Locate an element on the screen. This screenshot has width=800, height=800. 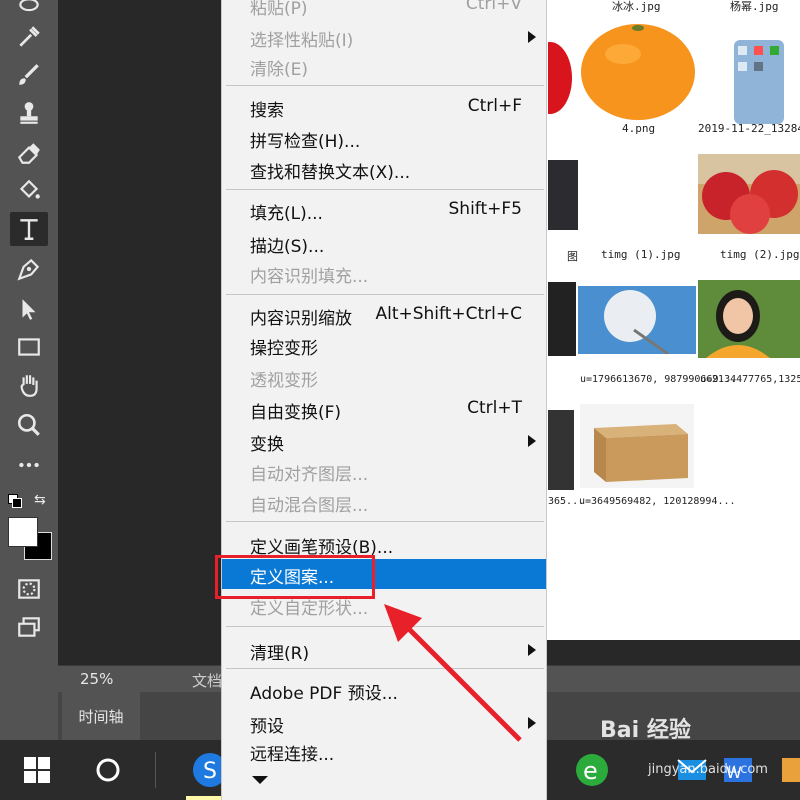
baidu-watermark: Bai 经验 is located at coordinates (645, 730).